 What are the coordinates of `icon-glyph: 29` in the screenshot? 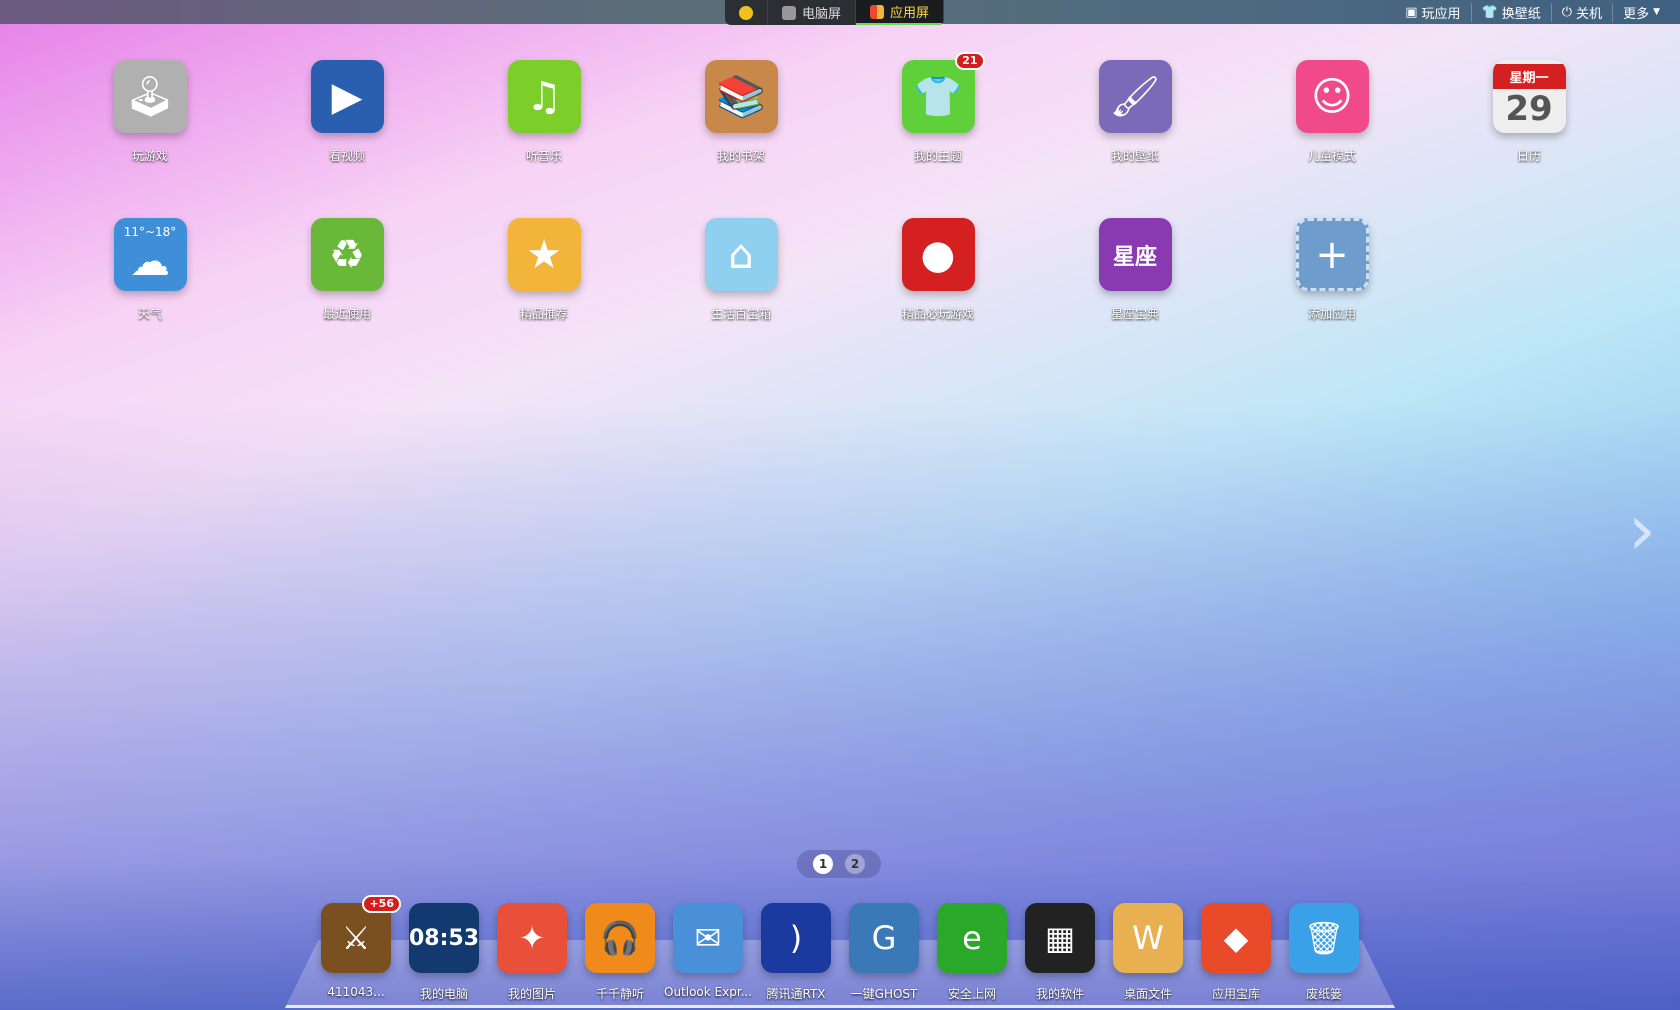 It's located at (1529, 109).